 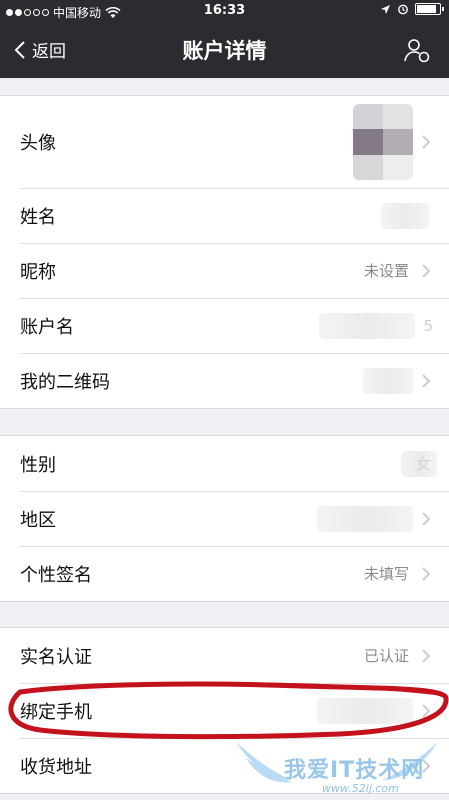 What do you see at coordinates (65, 382) in the screenshot?
I see `row-label: 我的二维码` at bounding box center [65, 382].